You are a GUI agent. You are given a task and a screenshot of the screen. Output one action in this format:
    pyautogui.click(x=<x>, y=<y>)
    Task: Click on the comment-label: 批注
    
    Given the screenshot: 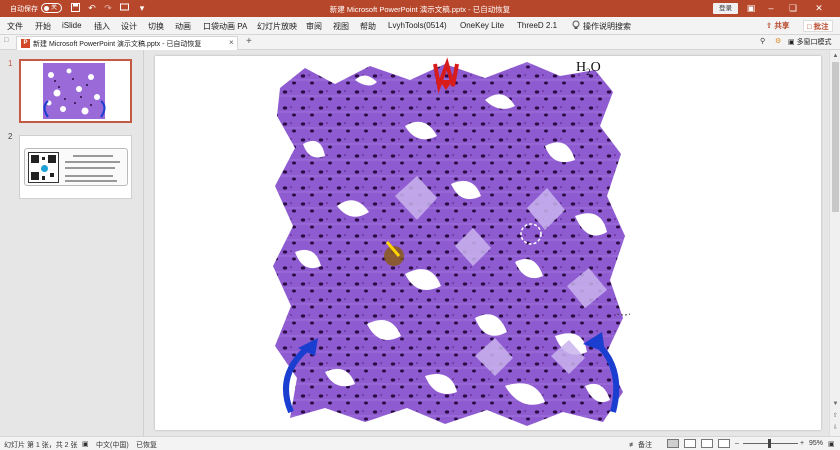 What is the action you would take?
    pyautogui.click(x=821, y=26)
    